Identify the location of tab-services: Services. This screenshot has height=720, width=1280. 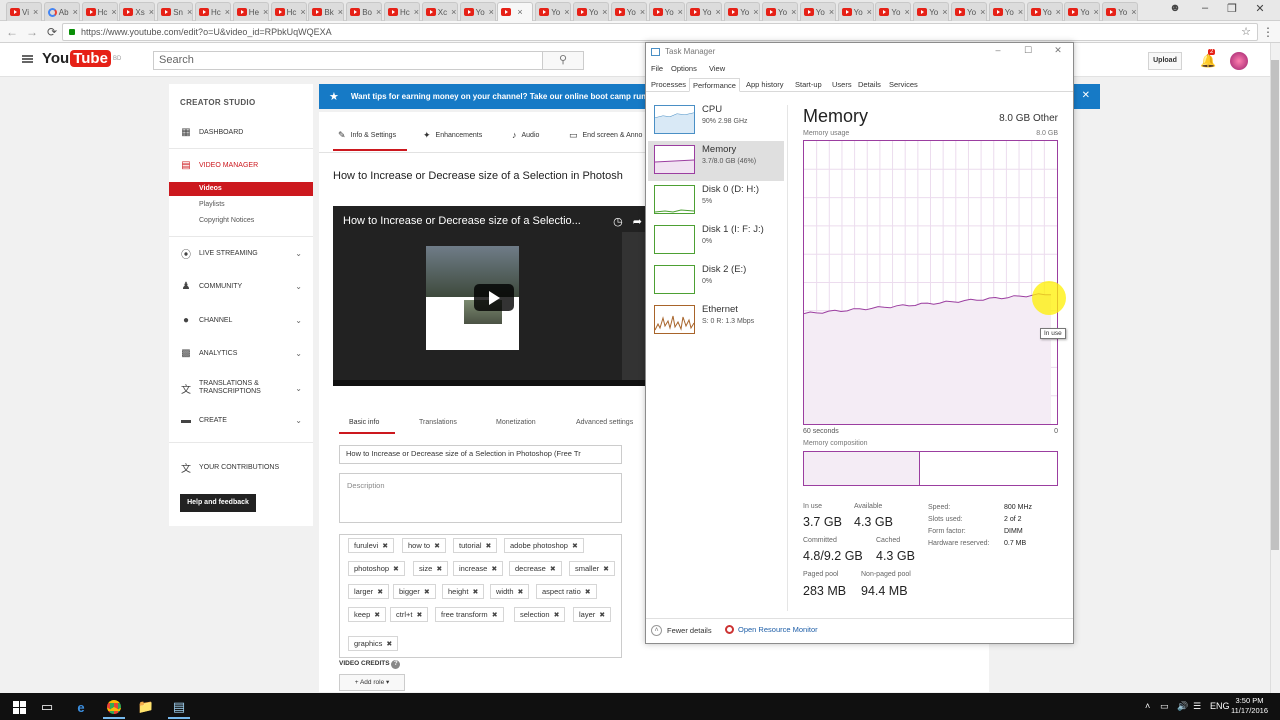
(903, 85).